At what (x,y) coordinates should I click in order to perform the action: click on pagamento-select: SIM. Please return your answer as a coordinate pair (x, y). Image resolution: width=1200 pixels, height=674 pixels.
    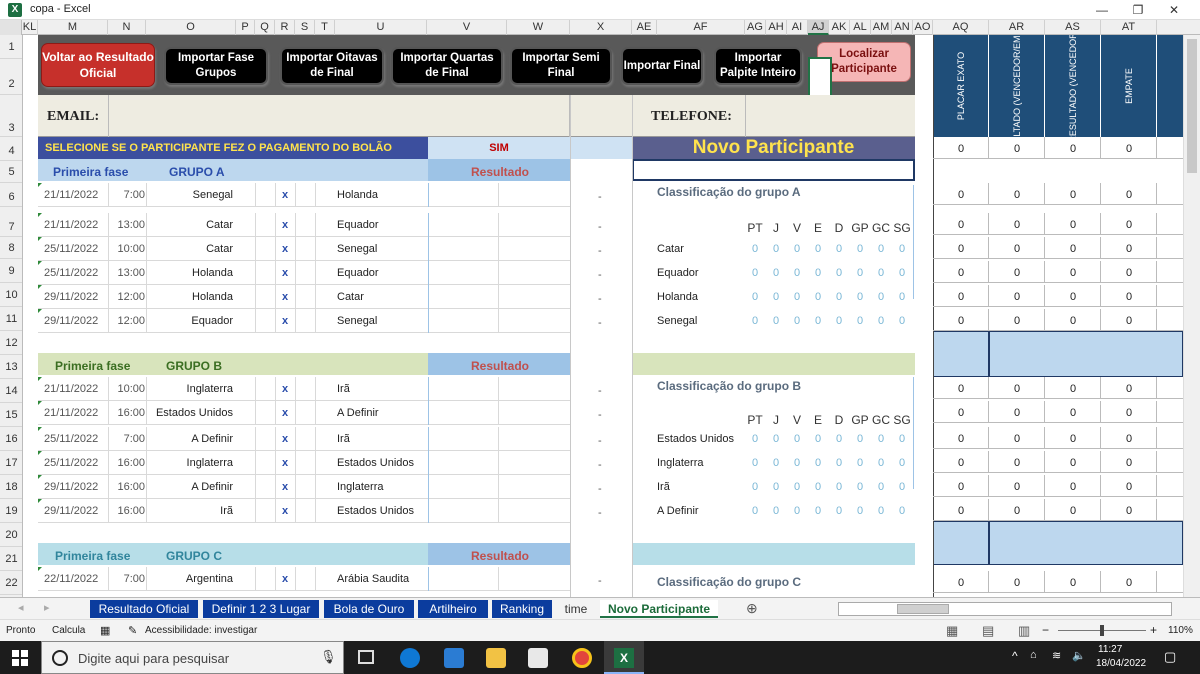
    Looking at the image, I should click on (499, 148).